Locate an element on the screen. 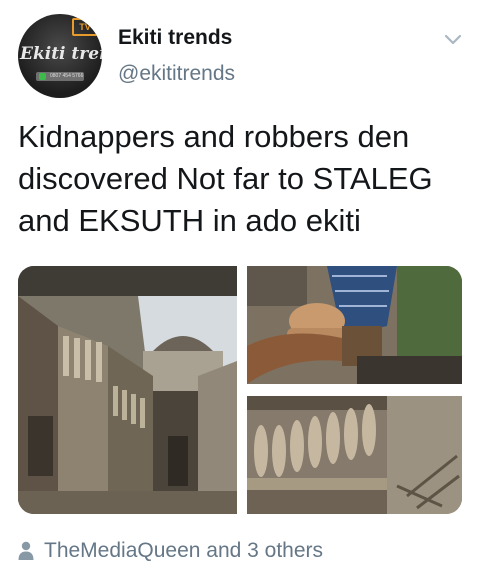  avatar-phone-strip: 0807 454 5766 is located at coordinates (60, 76).